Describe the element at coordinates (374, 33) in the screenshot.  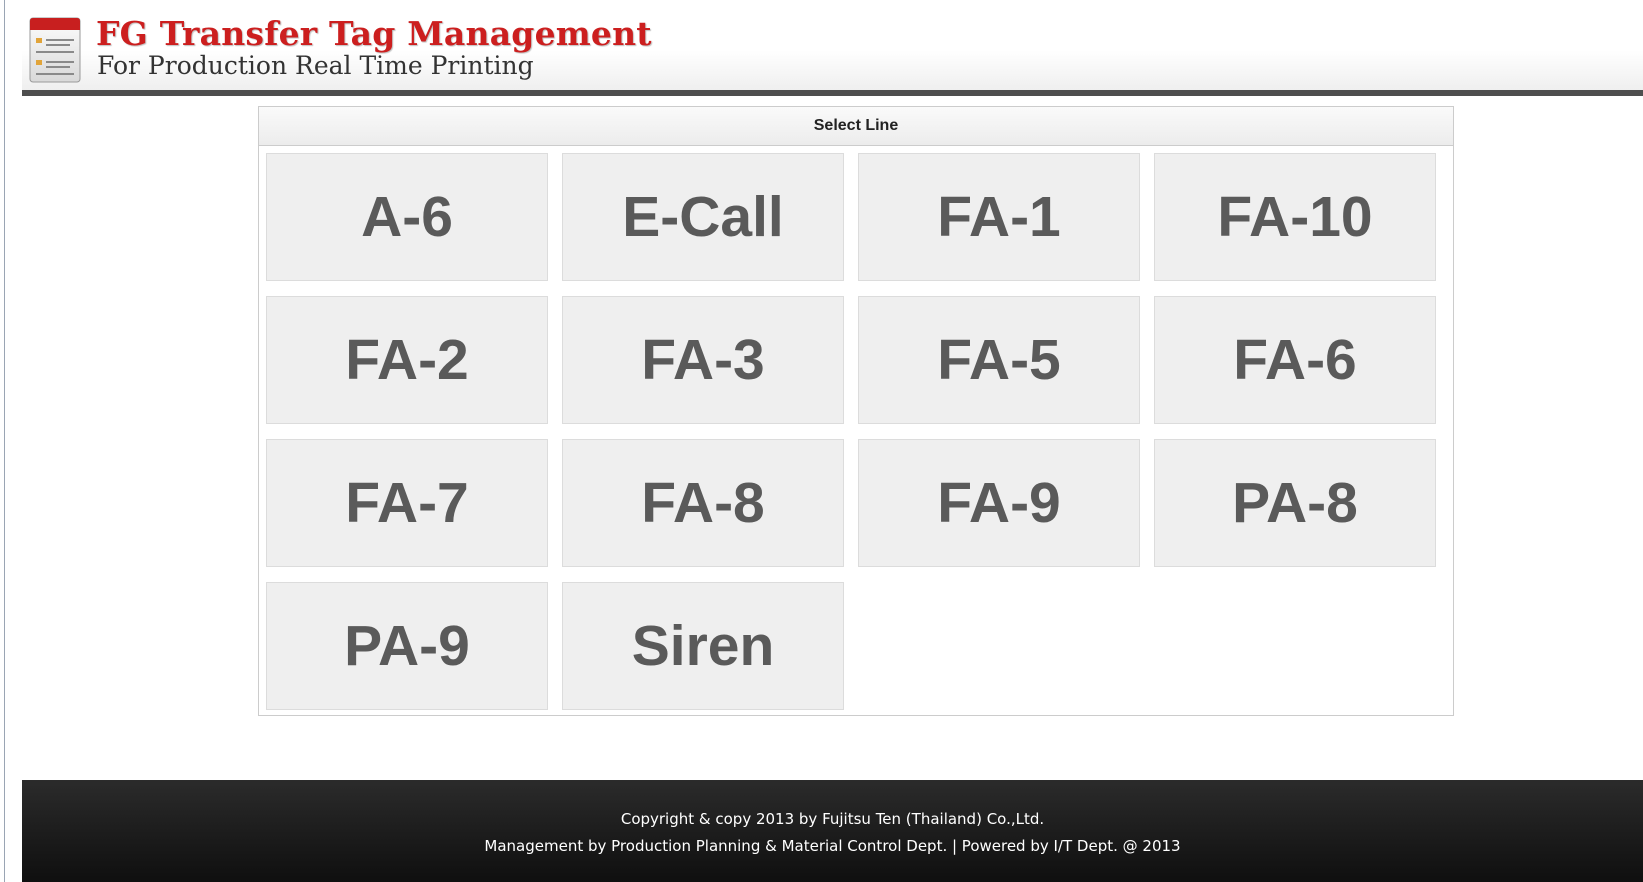
I see `app-title: FG Transfer Tag Management` at that location.